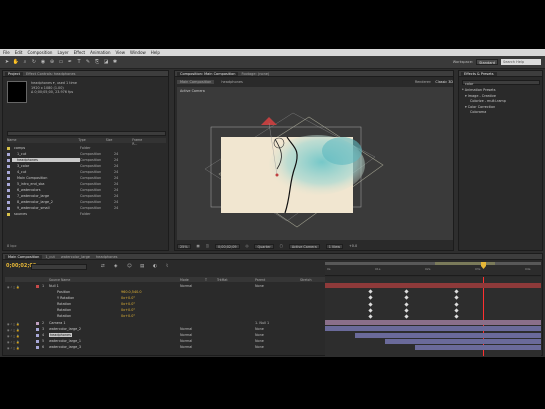 This screenshot has height=409, width=545. I want to click on exposure-value: +0.0, so click(353, 246).